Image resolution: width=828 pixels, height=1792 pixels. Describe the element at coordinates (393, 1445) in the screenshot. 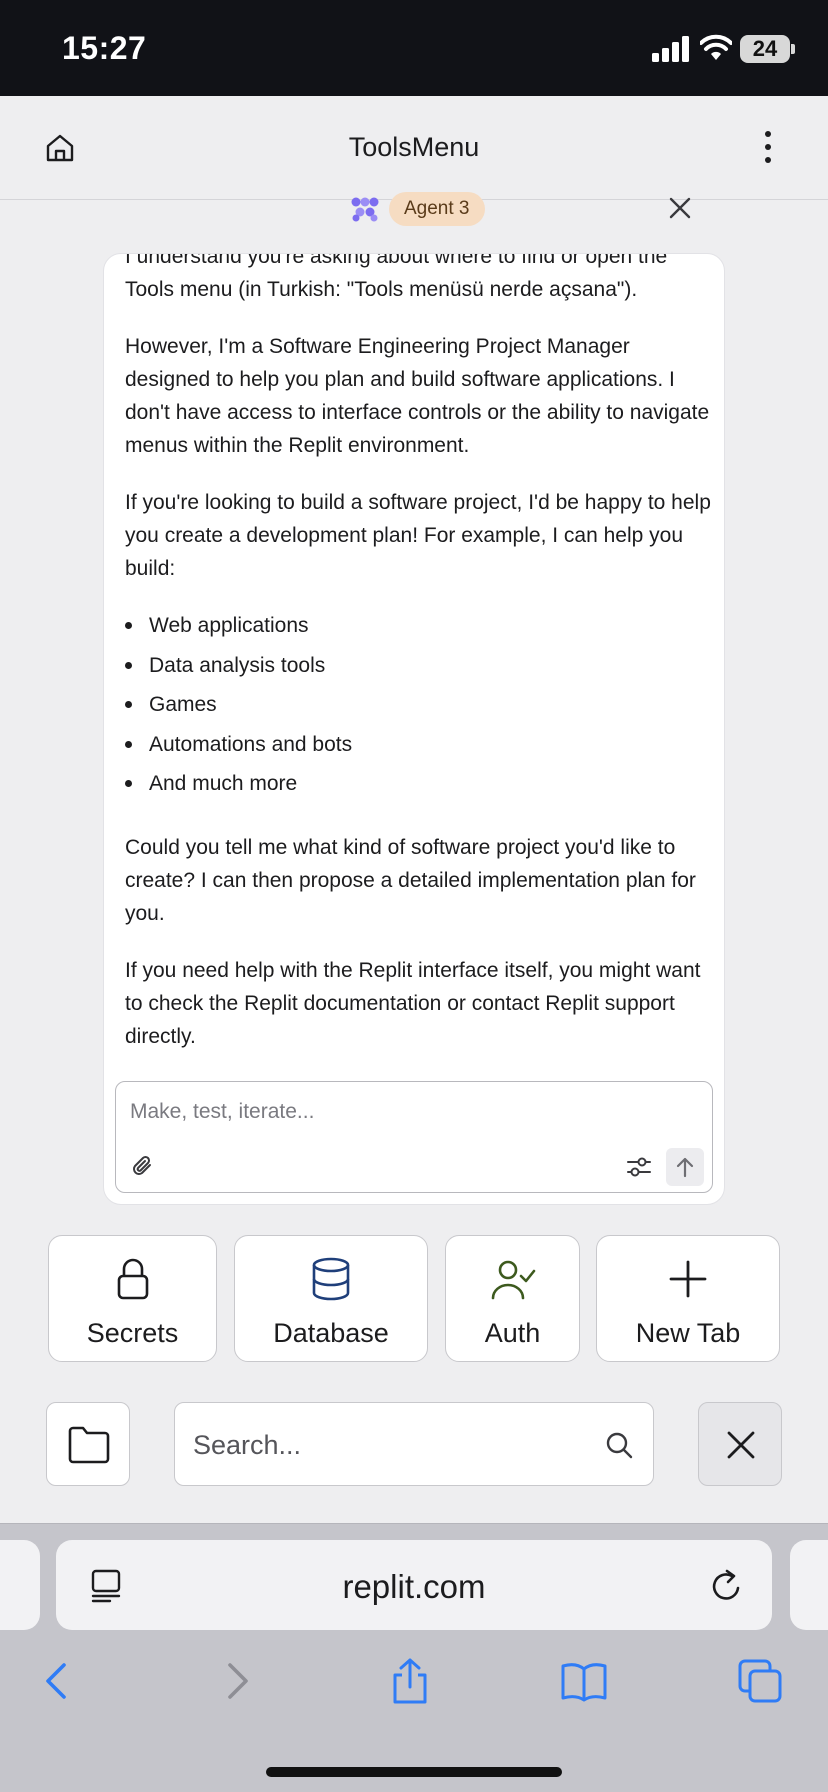

I see `search-input` at that location.